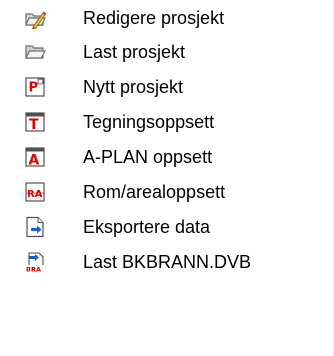 The width and height of the screenshot is (334, 356). I want to click on menu-item-last-prosjekt: Last prosjekt, so click(167, 52).